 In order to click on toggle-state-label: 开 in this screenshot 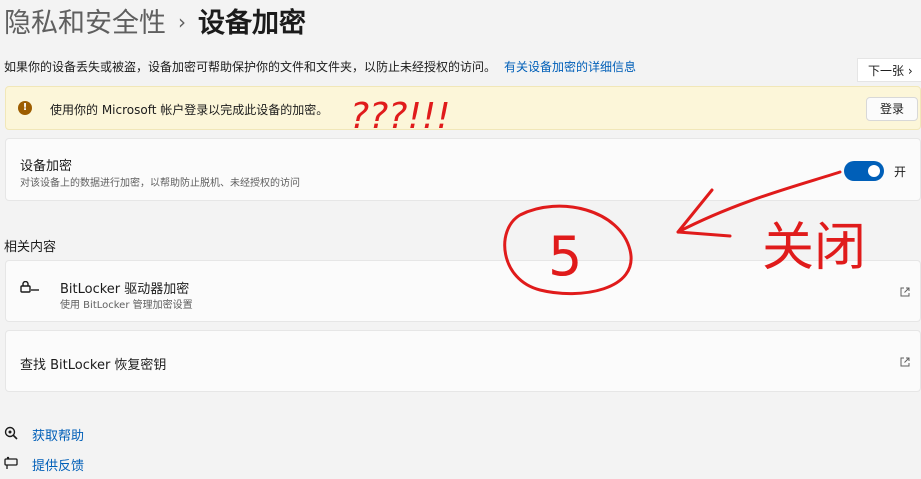, I will do `click(900, 172)`.